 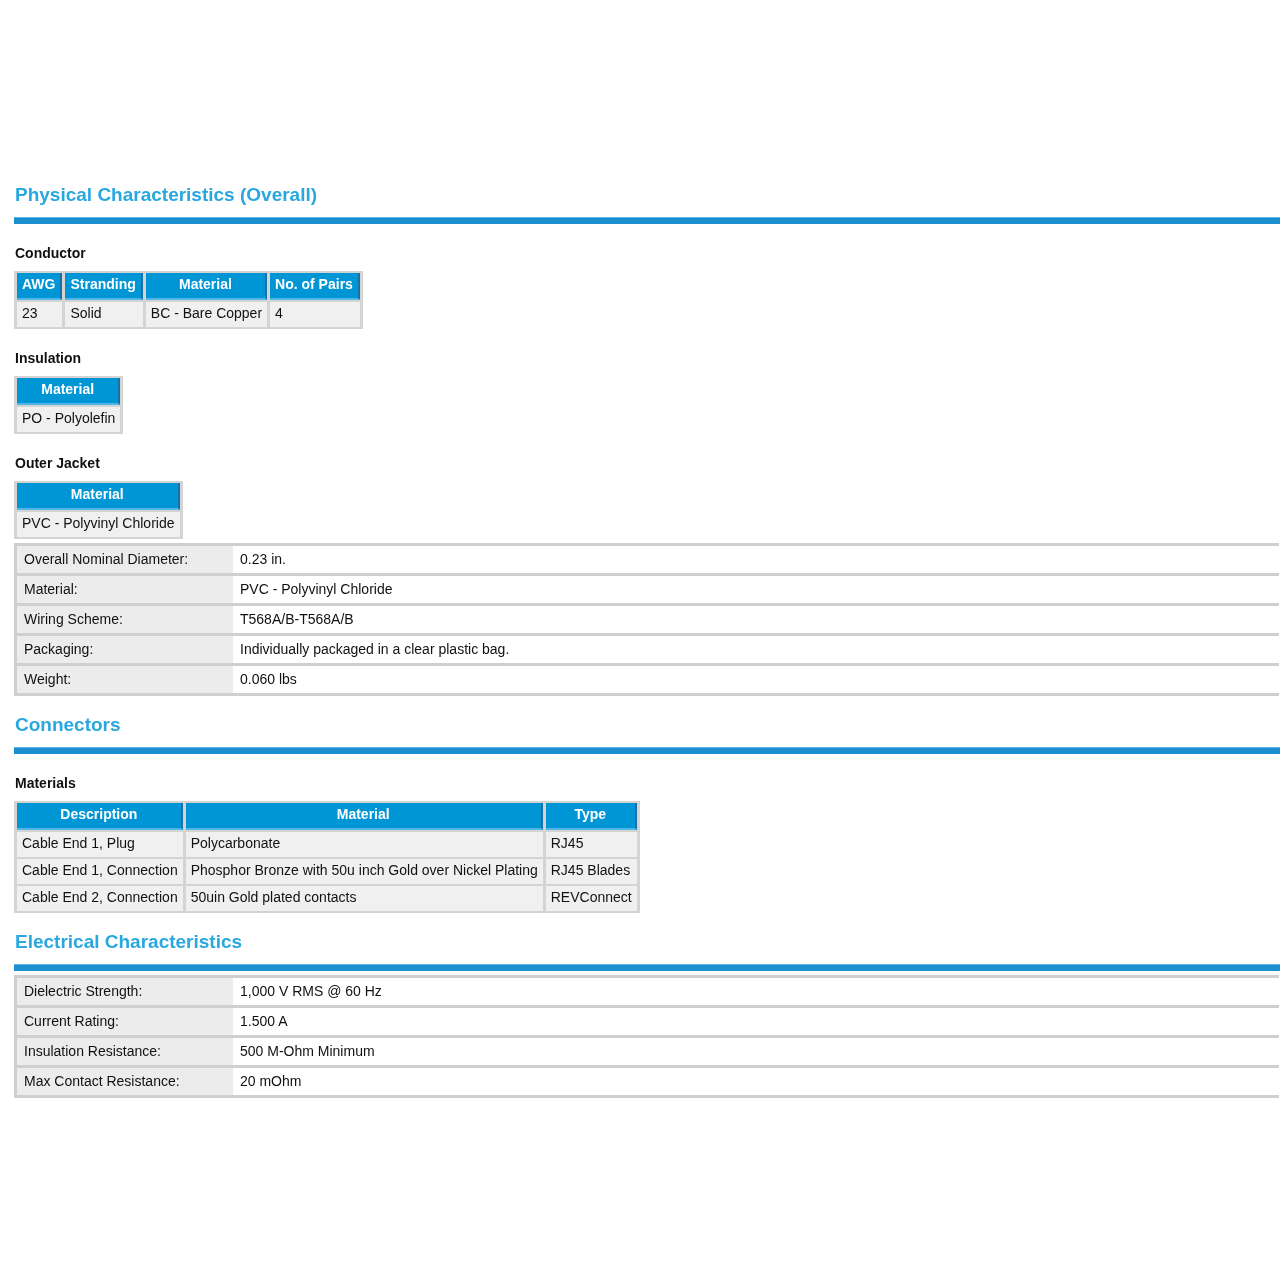 What do you see at coordinates (206, 314) in the screenshot?
I see `table-cell: BC - Bare Copper` at bounding box center [206, 314].